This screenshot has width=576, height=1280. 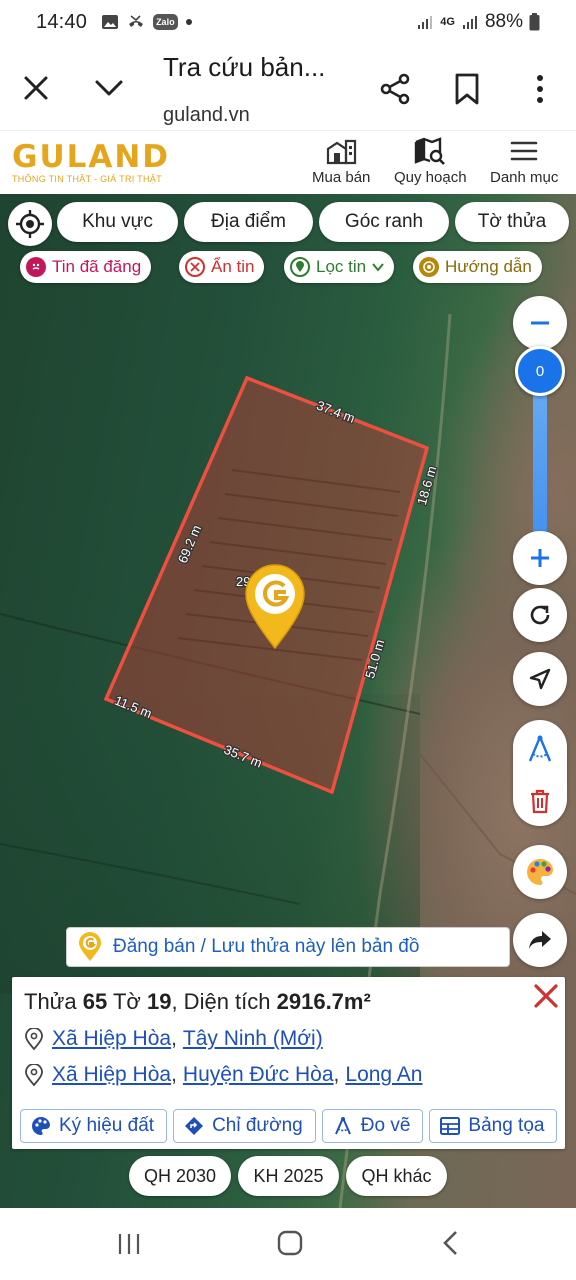 I want to click on home-icon, so click(x=290, y=1243).